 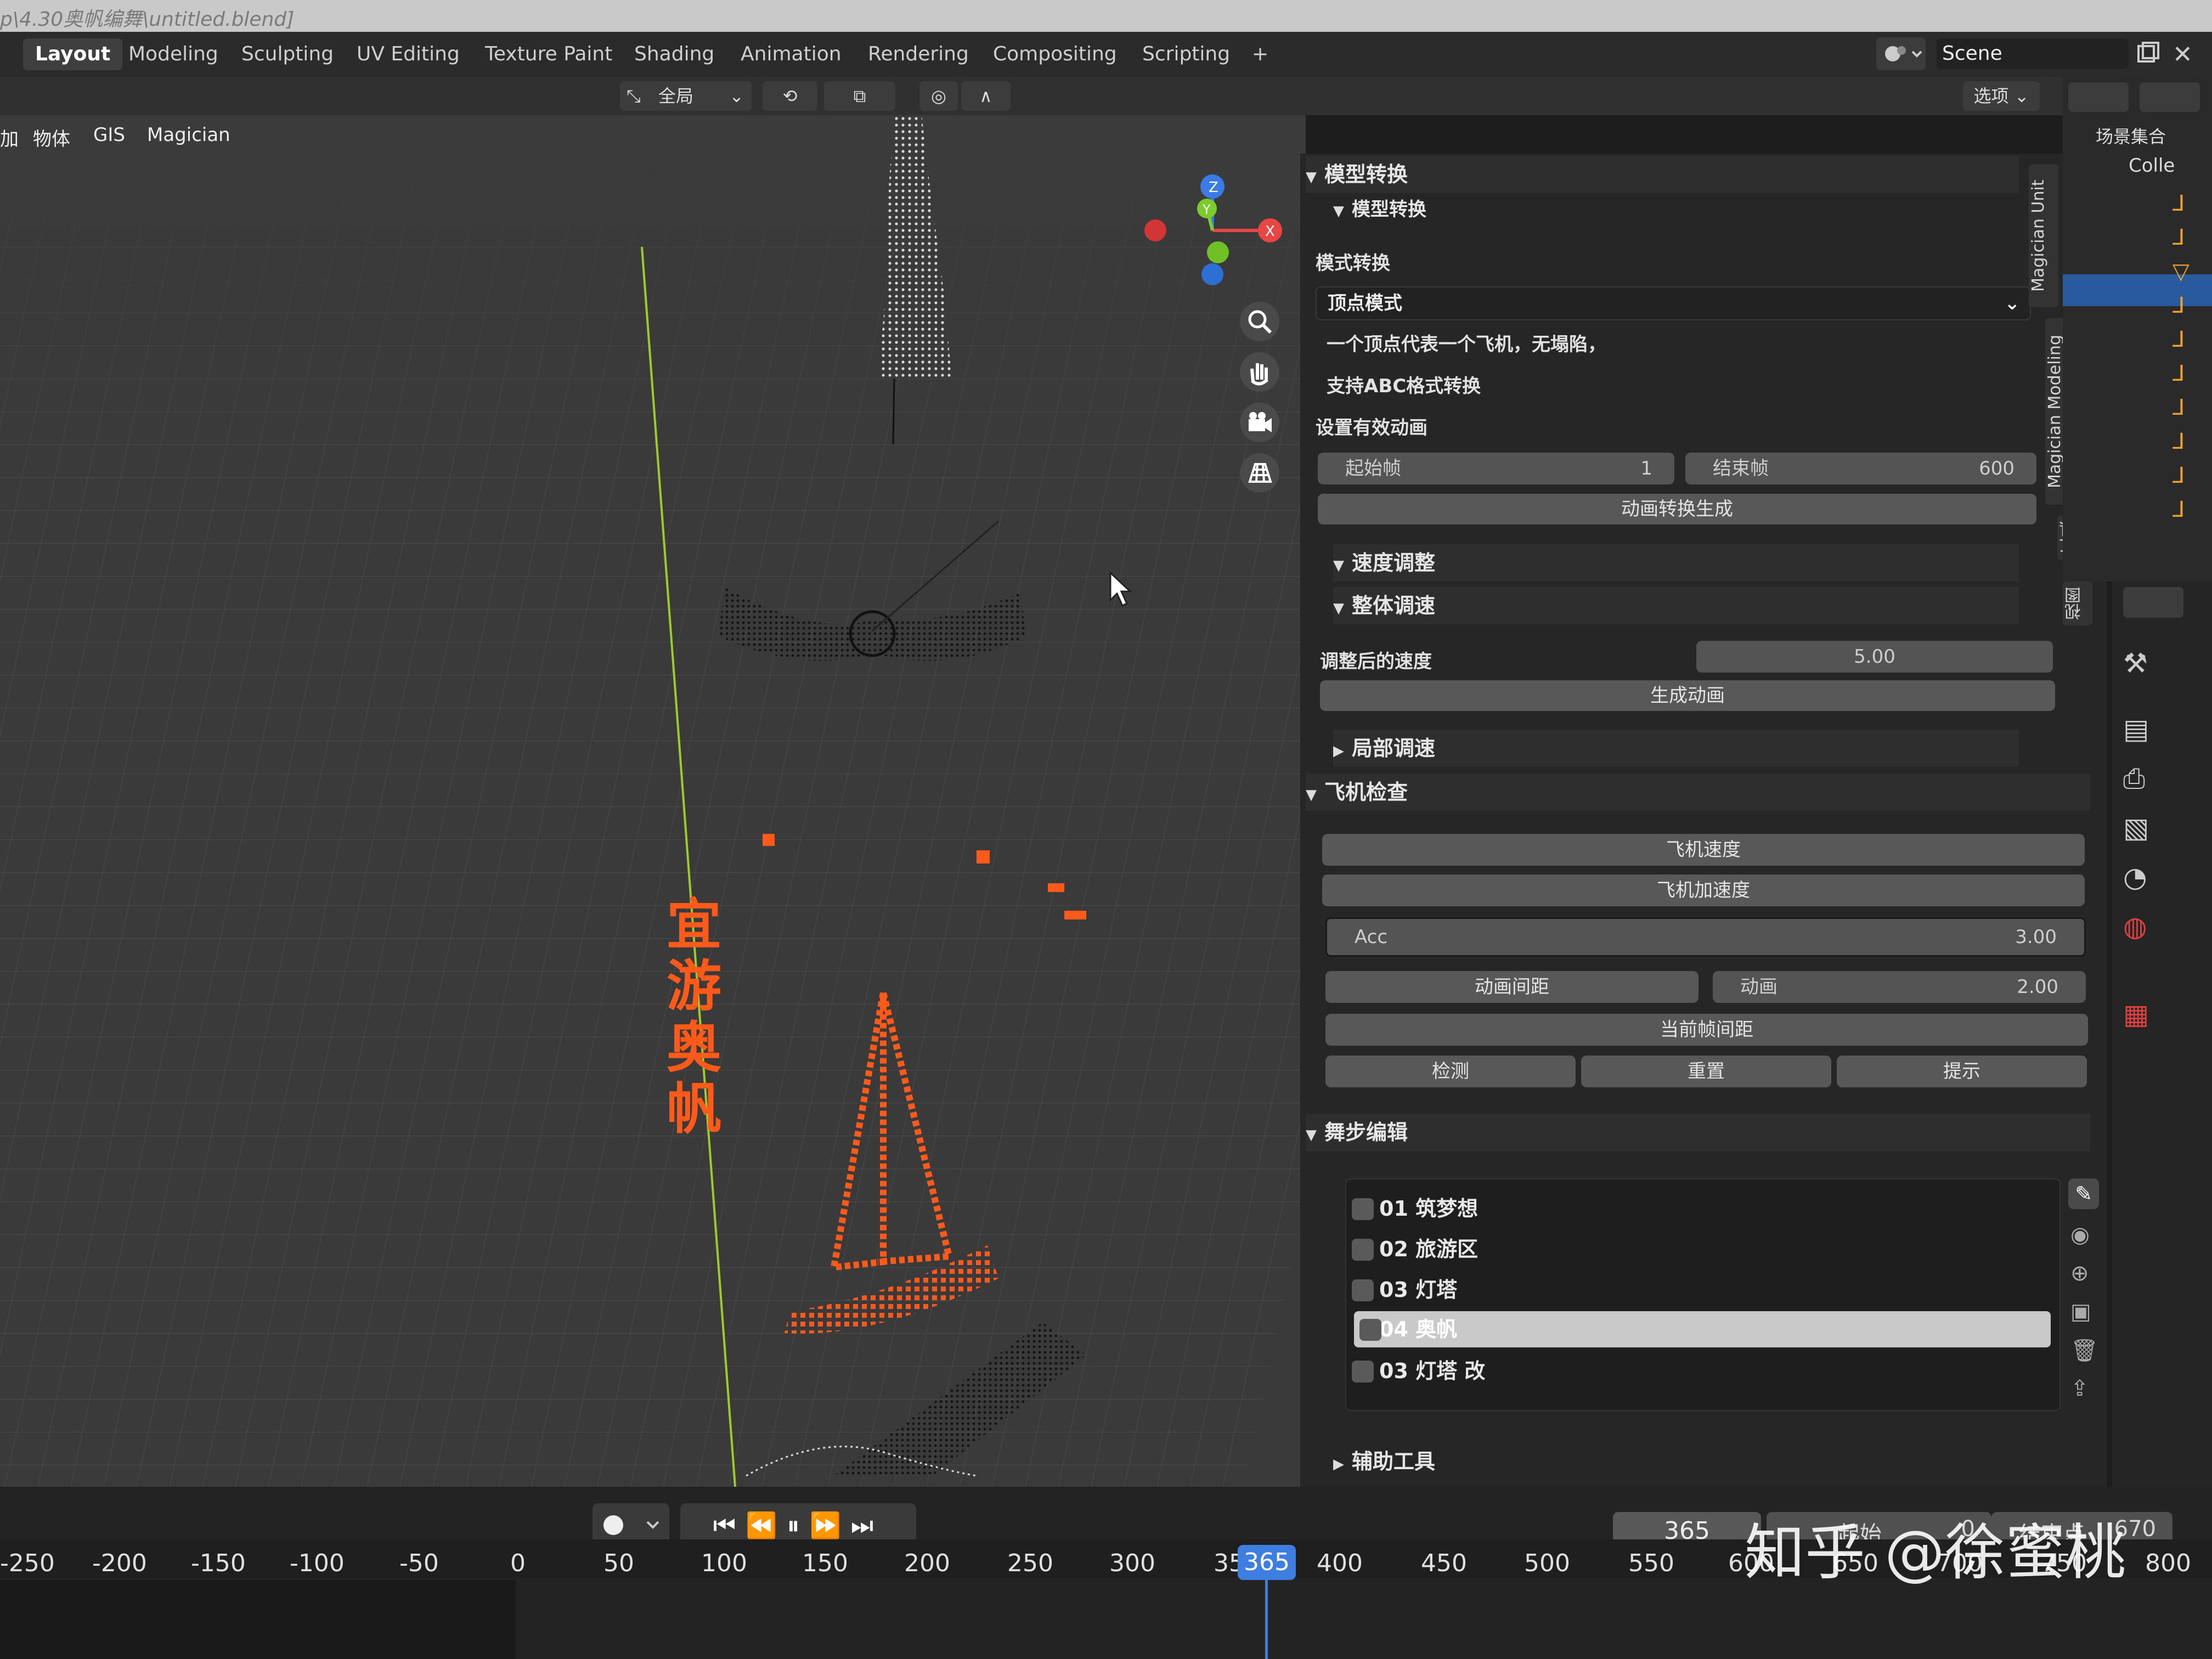 I want to click on save-icon: ▣, so click(x=2080, y=1311).